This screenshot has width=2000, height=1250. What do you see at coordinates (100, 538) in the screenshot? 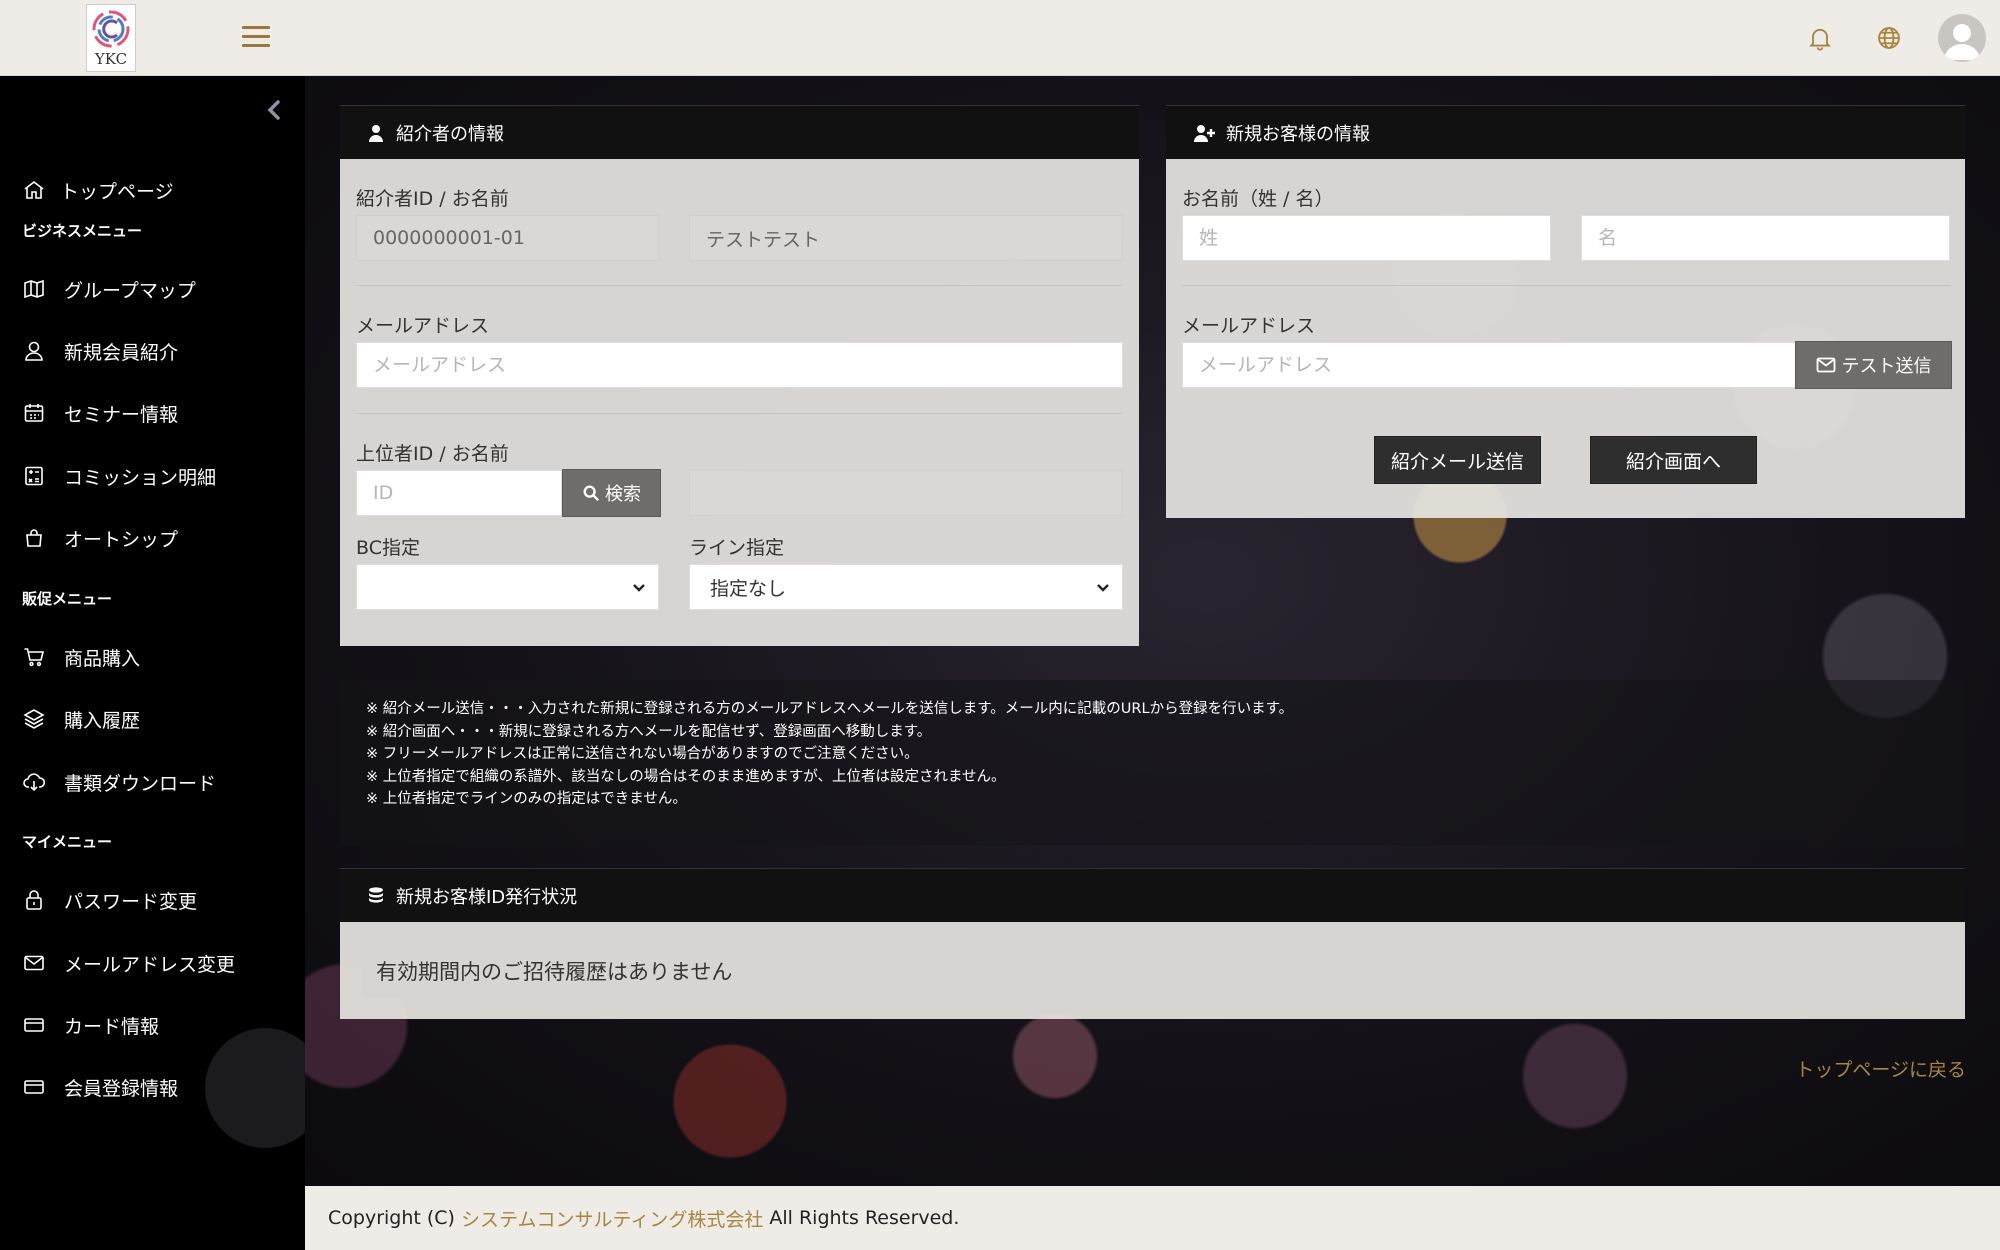
I see `sidebar-item-autoship: オートシップ` at bounding box center [100, 538].